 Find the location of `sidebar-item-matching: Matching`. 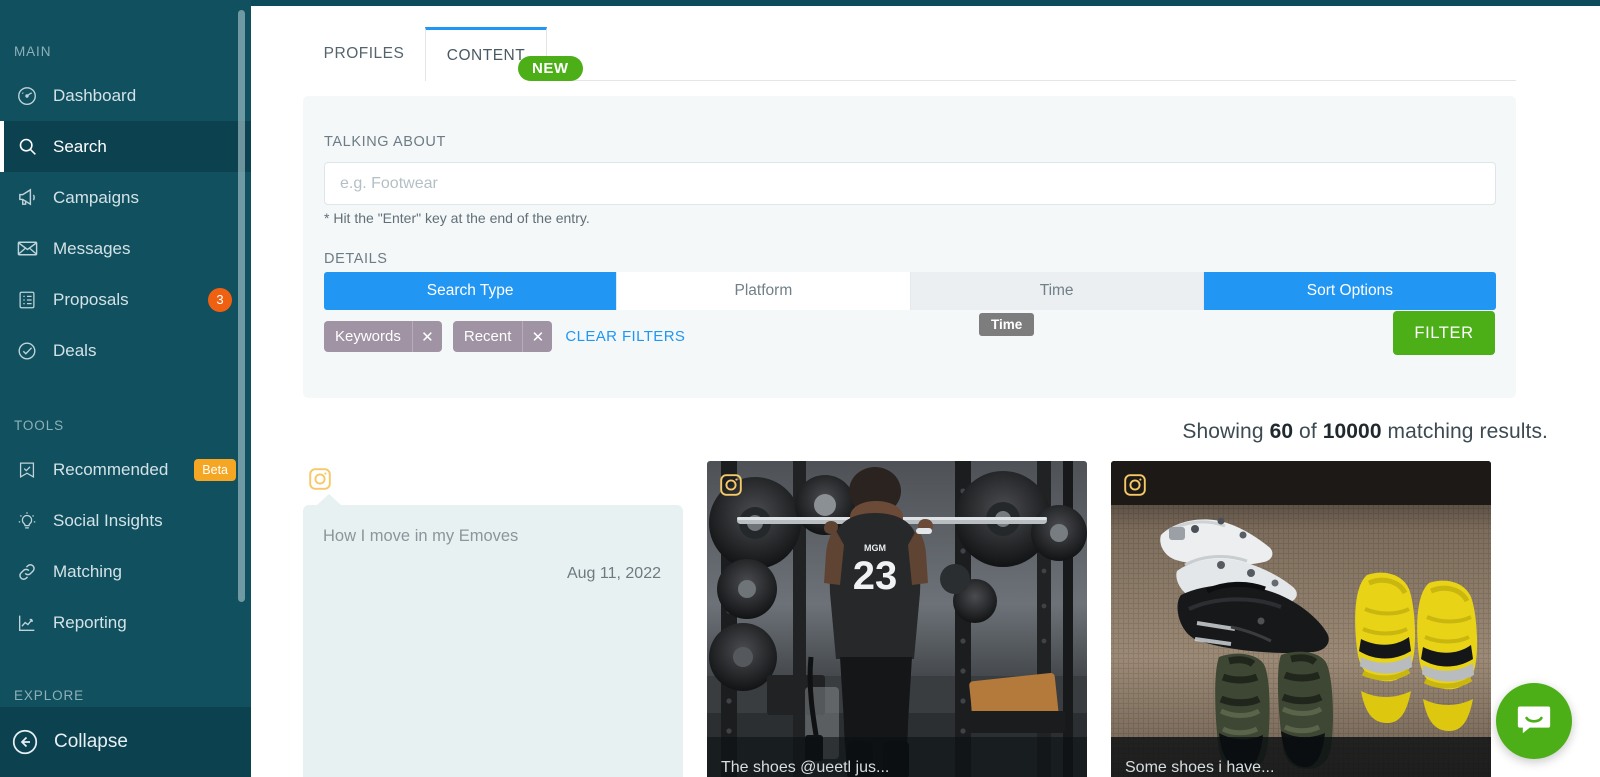

sidebar-item-matching: Matching is located at coordinates (125, 571).